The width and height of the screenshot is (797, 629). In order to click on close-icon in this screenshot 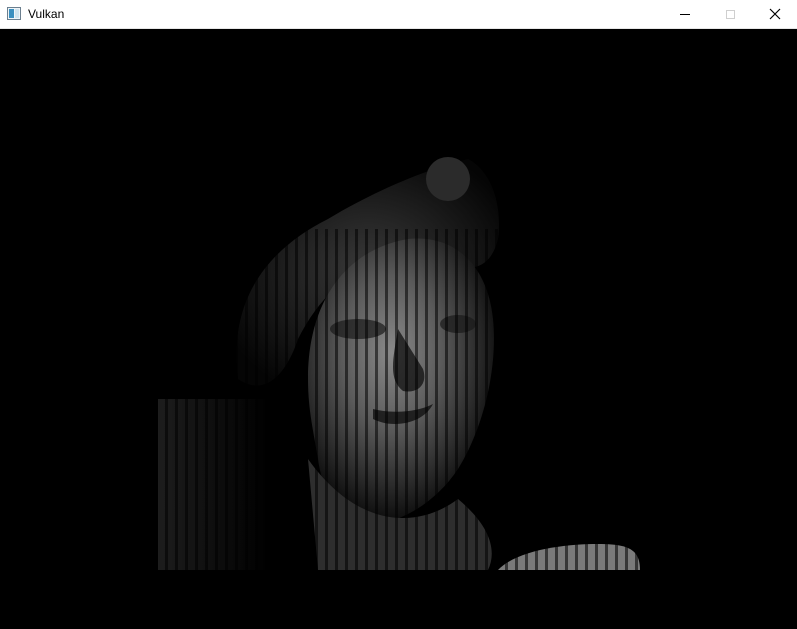, I will do `click(775, 14)`.